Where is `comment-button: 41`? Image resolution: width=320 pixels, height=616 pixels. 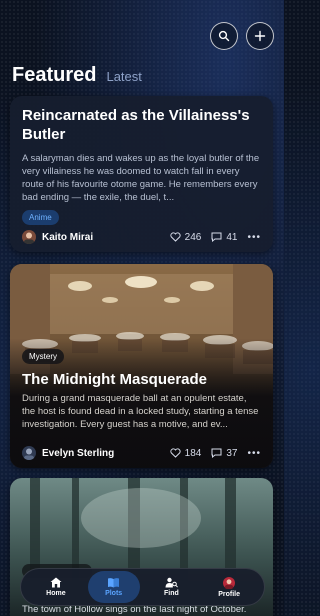
comment-button: 41 is located at coordinates (224, 237).